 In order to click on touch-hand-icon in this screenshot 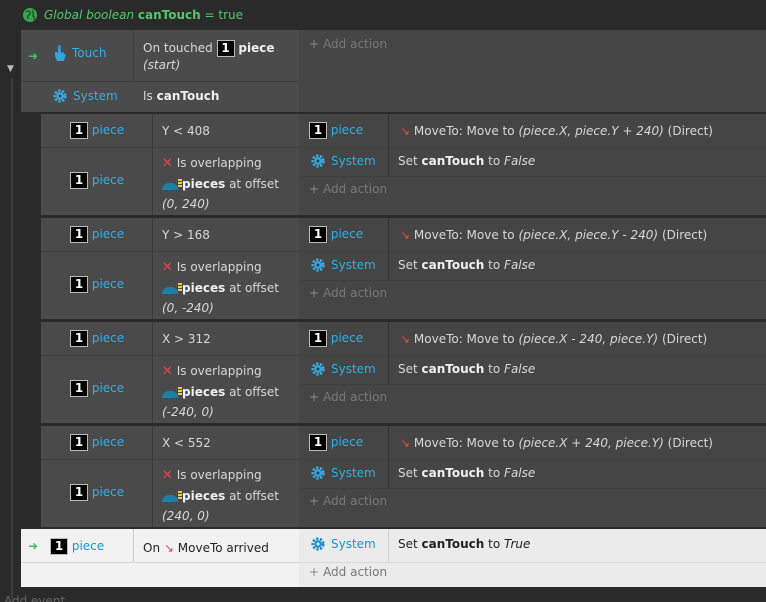, I will do `click(60, 53)`.